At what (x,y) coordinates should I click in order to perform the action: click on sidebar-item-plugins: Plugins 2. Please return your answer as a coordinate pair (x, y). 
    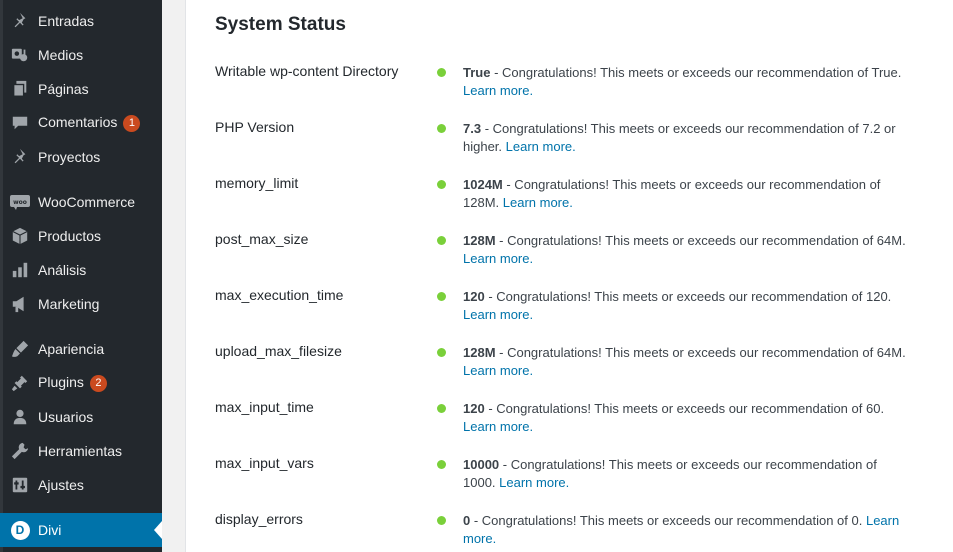
    Looking at the image, I should click on (81, 383).